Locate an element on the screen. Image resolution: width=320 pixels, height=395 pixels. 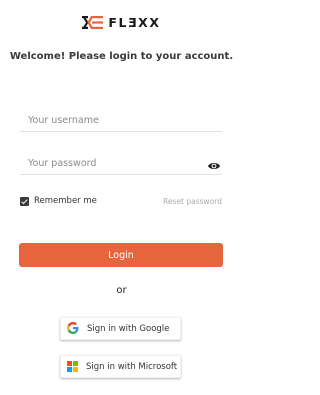
username-input is located at coordinates (121, 120).